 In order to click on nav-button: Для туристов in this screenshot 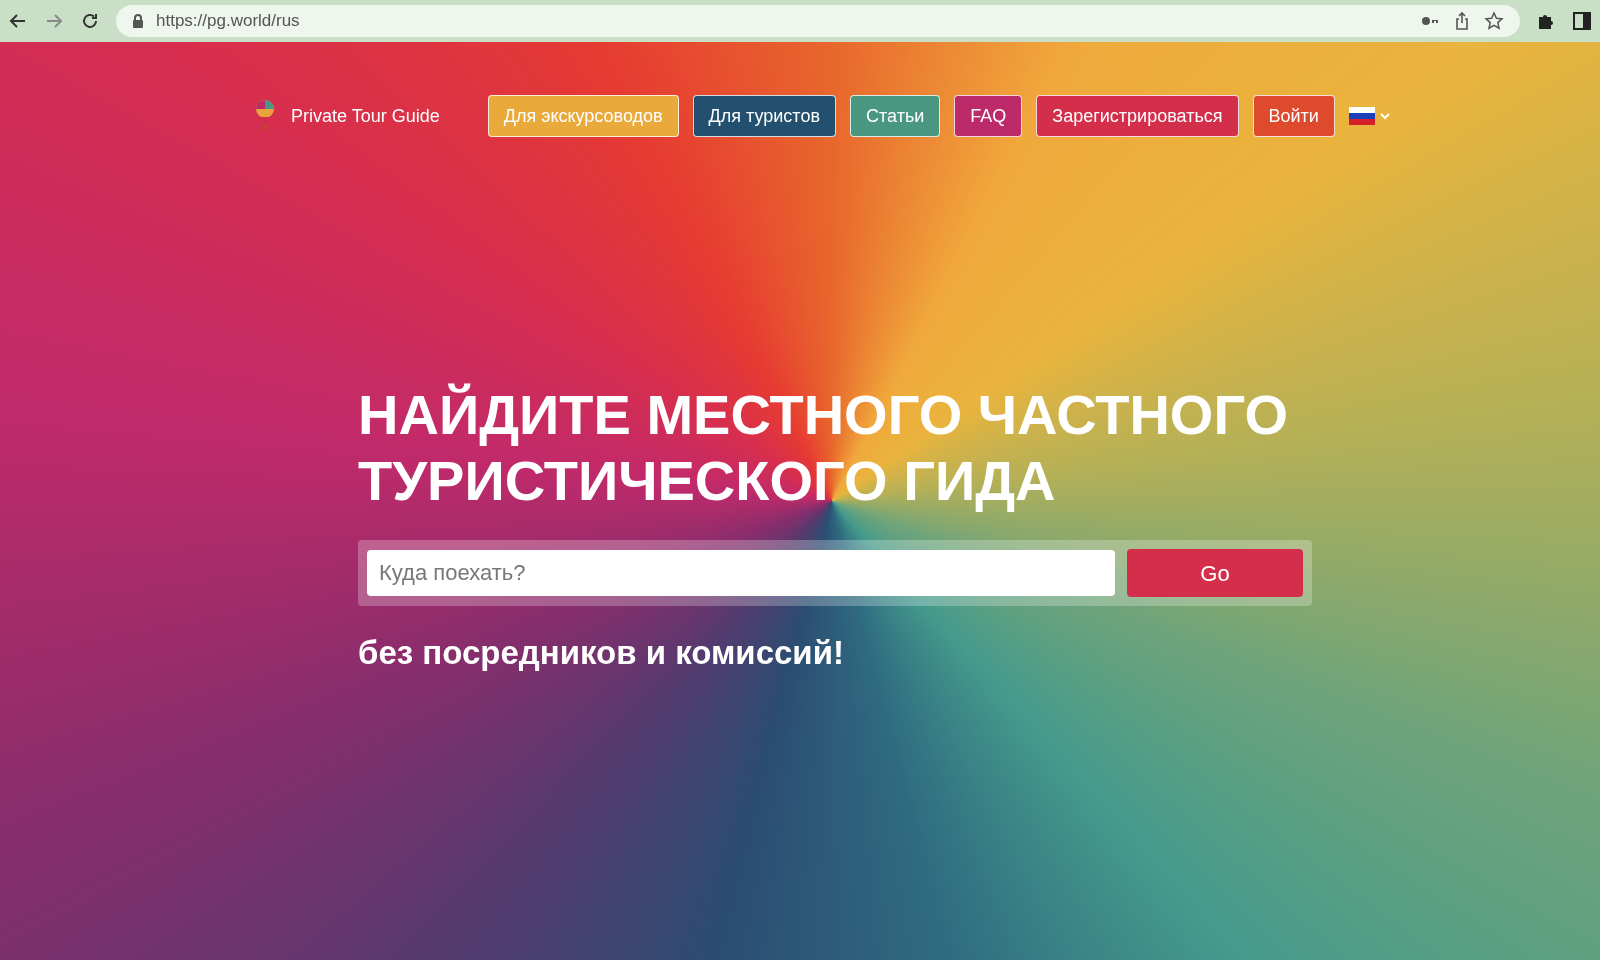, I will do `click(764, 116)`.